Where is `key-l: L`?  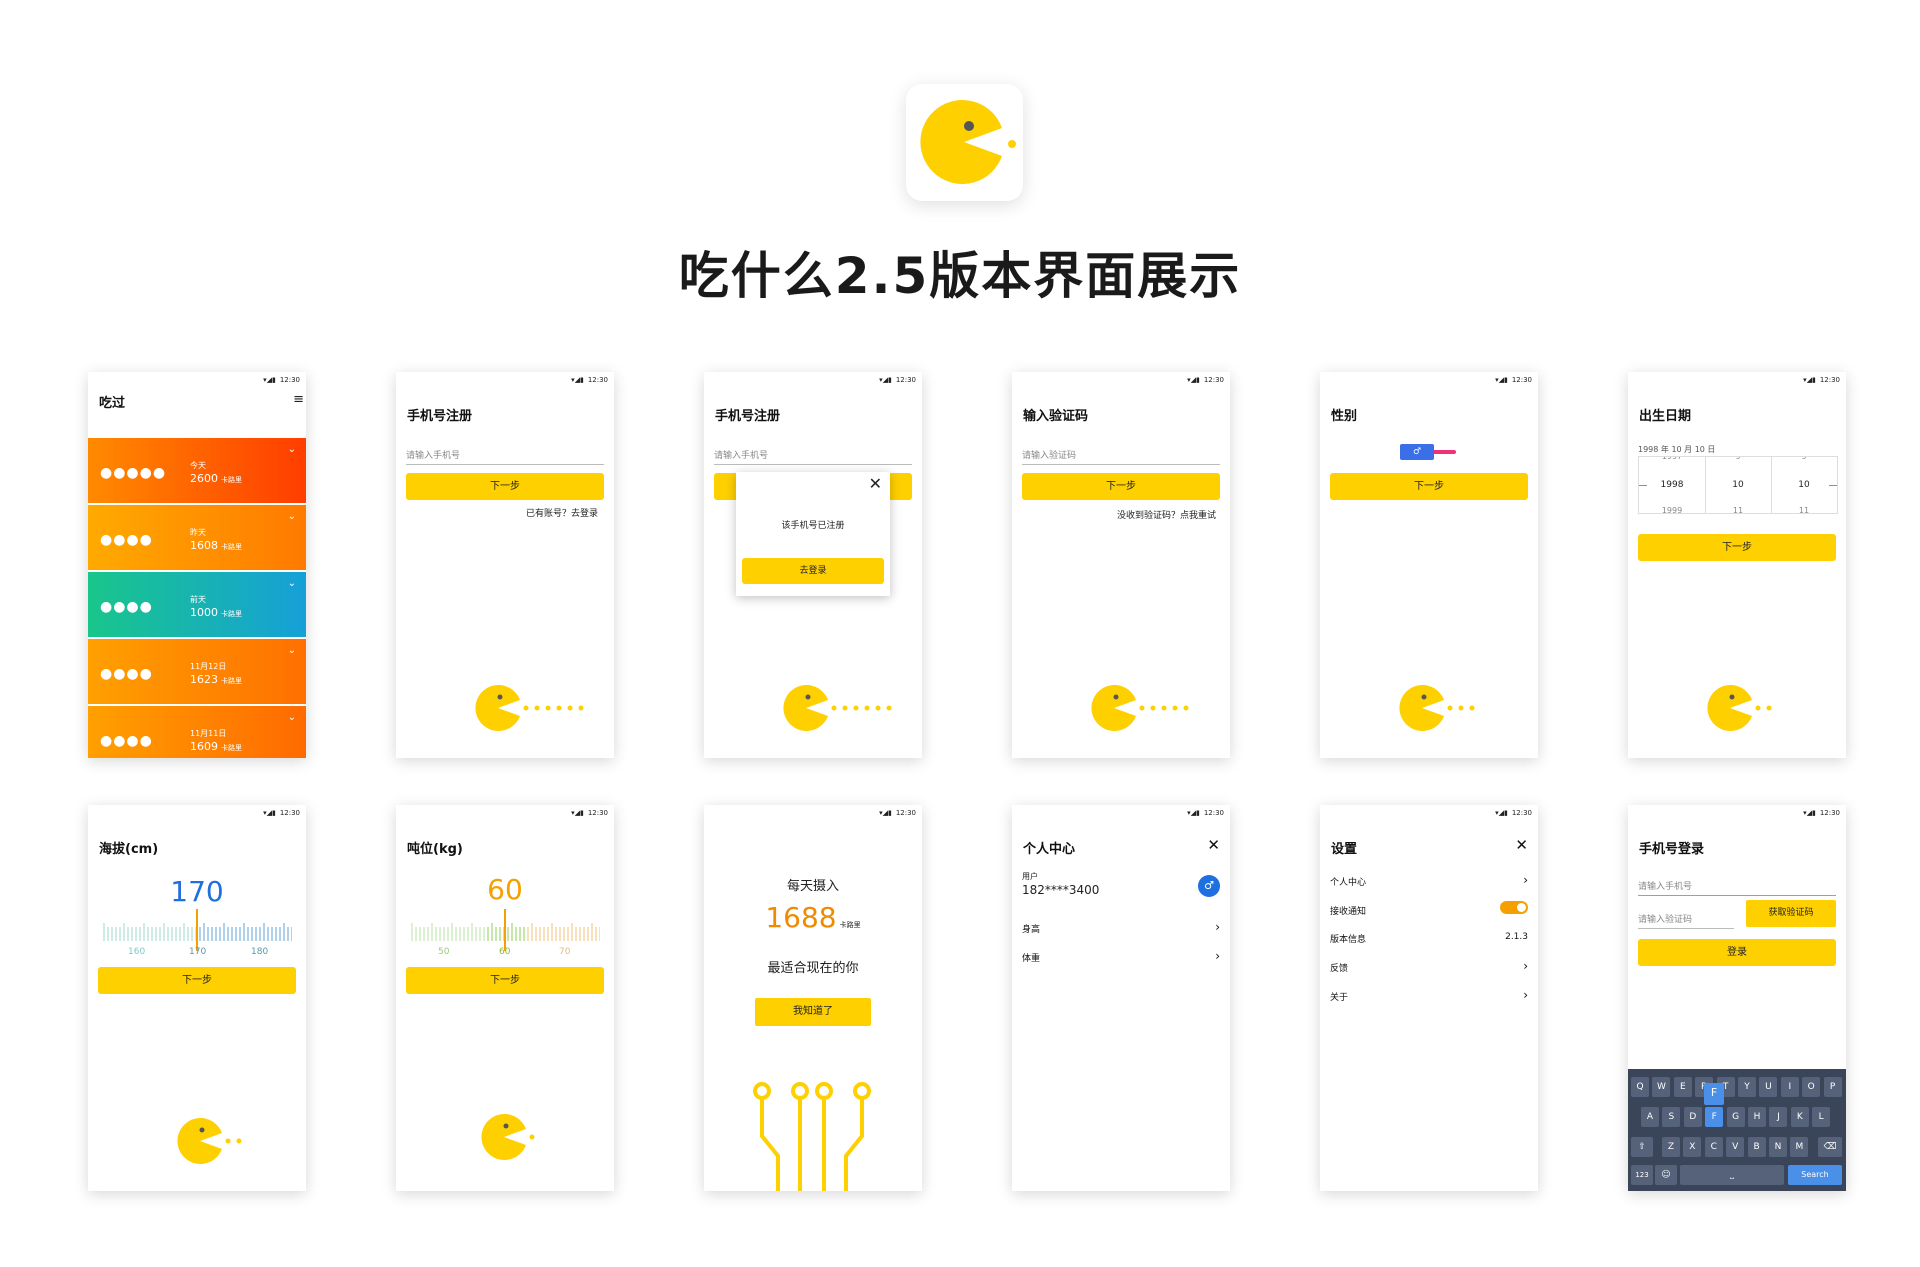 key-l: L is located at coordinates (1821, 1117).